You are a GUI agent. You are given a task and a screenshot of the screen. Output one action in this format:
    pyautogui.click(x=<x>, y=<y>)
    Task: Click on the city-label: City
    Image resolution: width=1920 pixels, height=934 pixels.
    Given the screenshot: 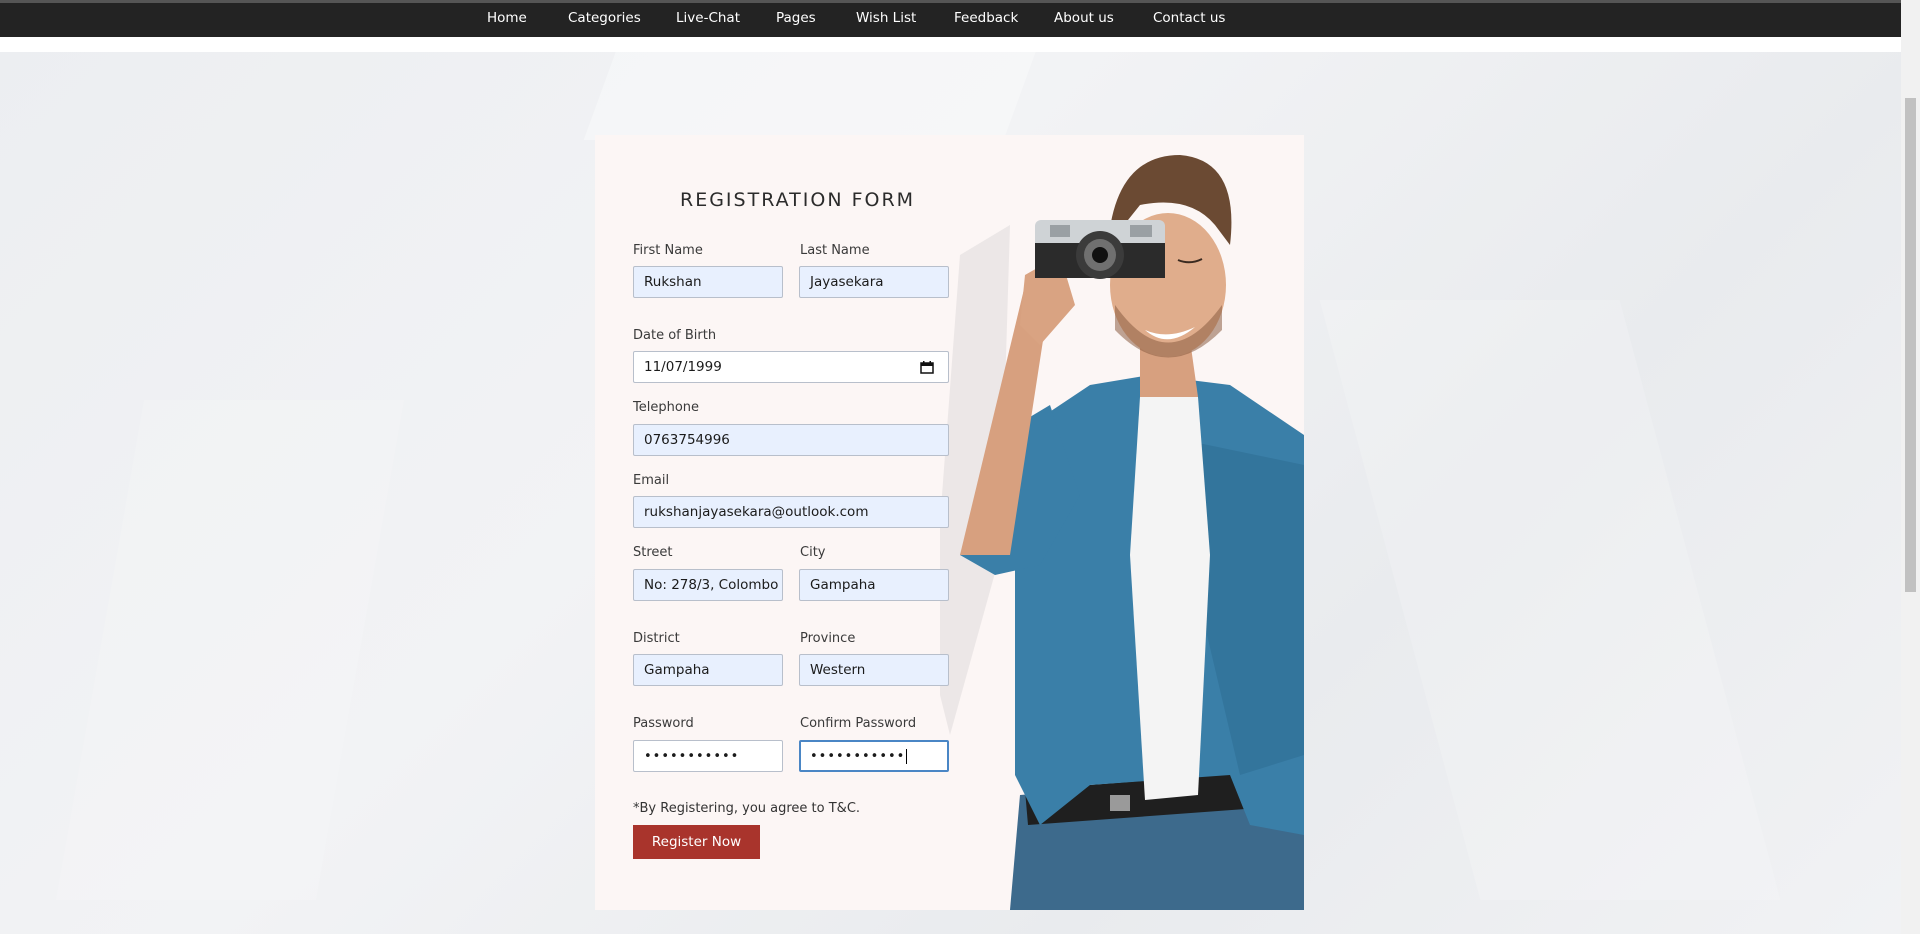 What is the action you would take?
    pyautogui.click(x=813, y=552)
    